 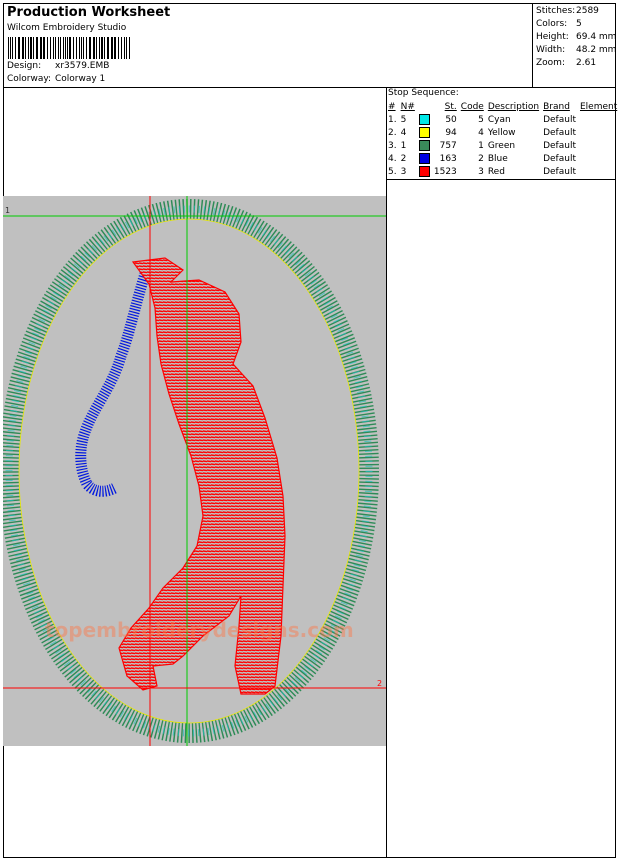 I want to click on marker-1: 1, so click(x=7, y=210).